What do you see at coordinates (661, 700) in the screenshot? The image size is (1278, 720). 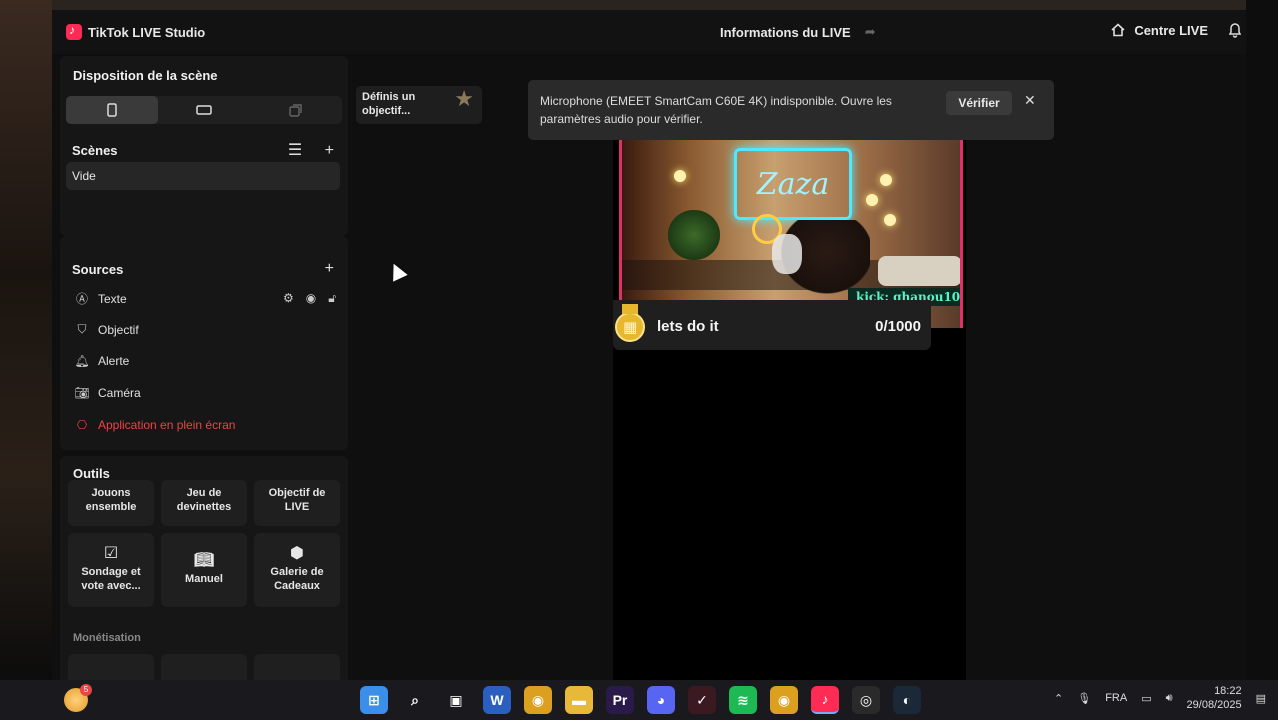 I see `discord-icon: ◕` at bounding box center [661, 700].